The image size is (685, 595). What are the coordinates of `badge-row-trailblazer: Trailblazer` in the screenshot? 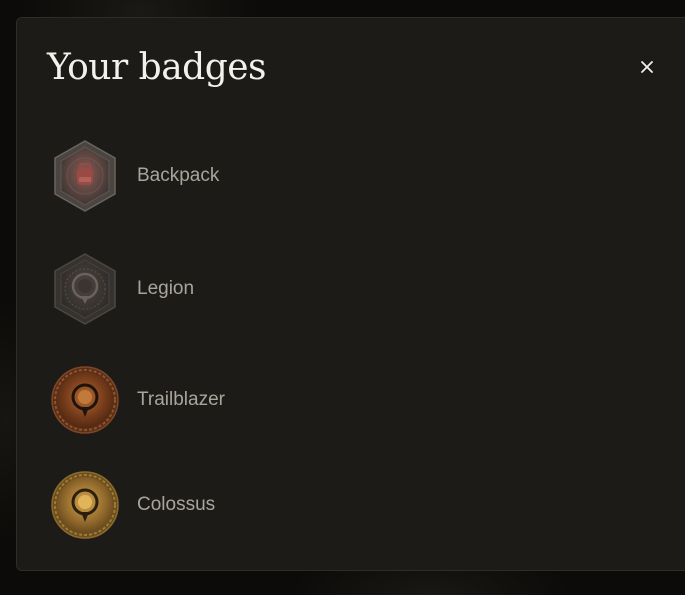 It's located at (251, 400).